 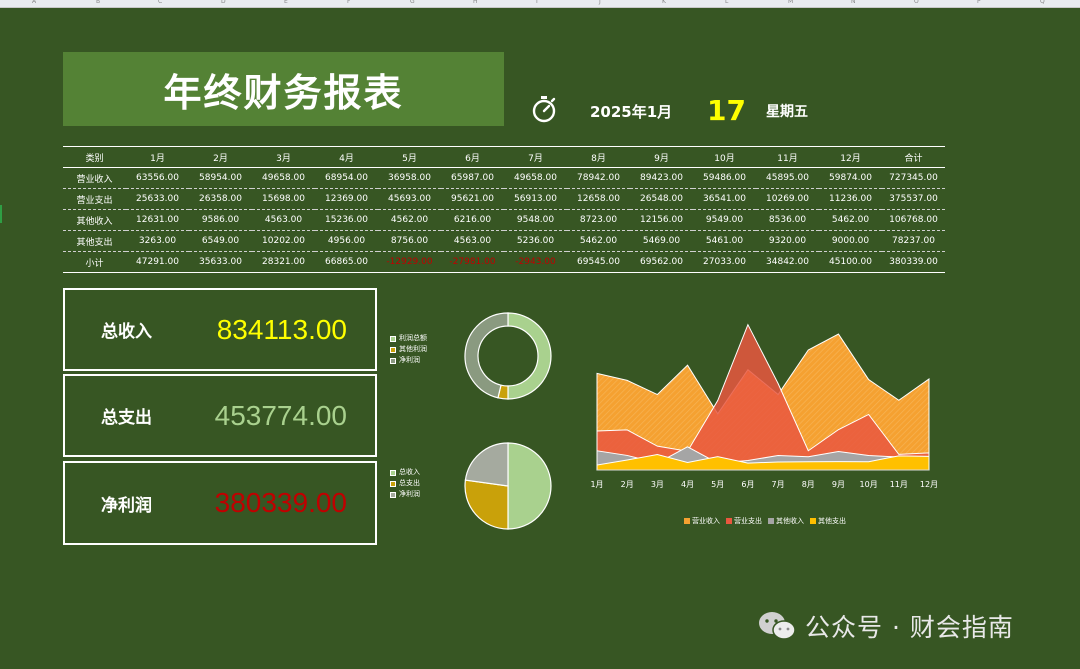 I want to click on table-cell: 5236.00, so click(x=535, y=241).